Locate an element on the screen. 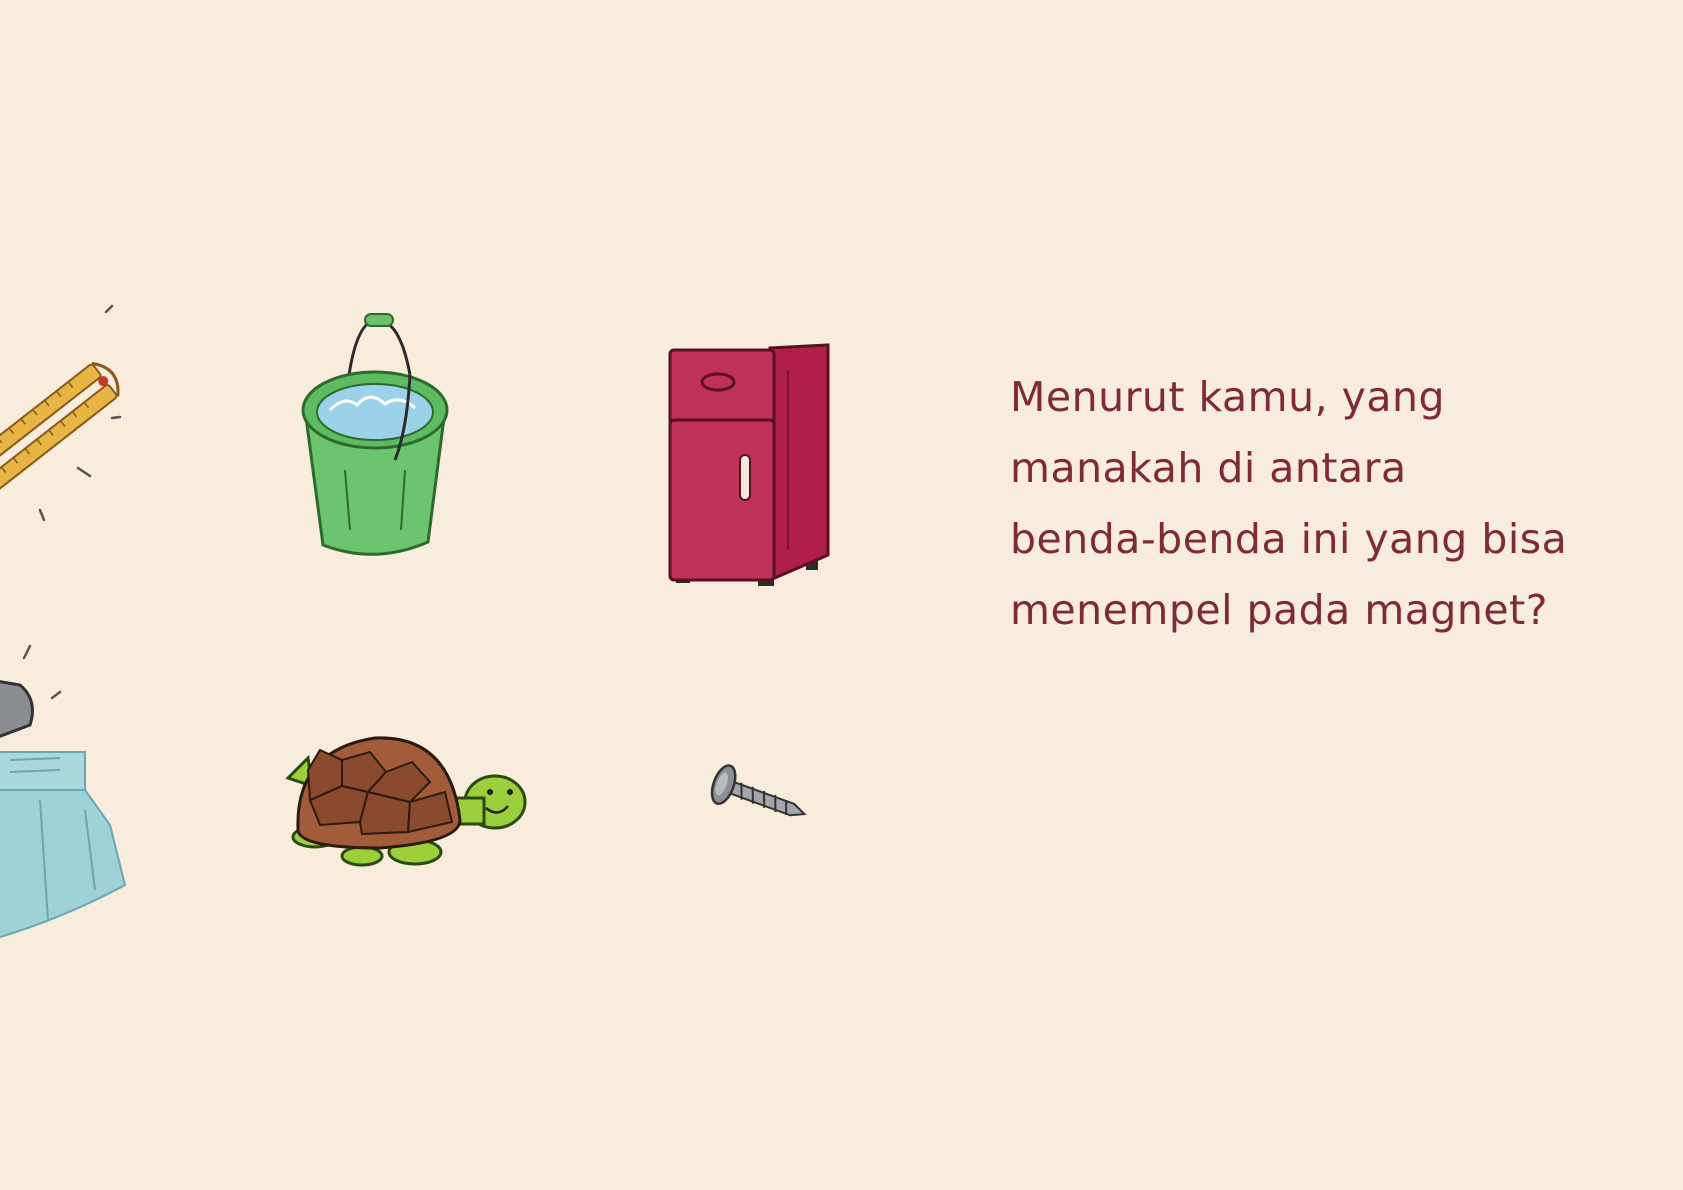 This screenshot has height=1190, width=1683. refrigerator-icon is located at coordinates (749, 464).